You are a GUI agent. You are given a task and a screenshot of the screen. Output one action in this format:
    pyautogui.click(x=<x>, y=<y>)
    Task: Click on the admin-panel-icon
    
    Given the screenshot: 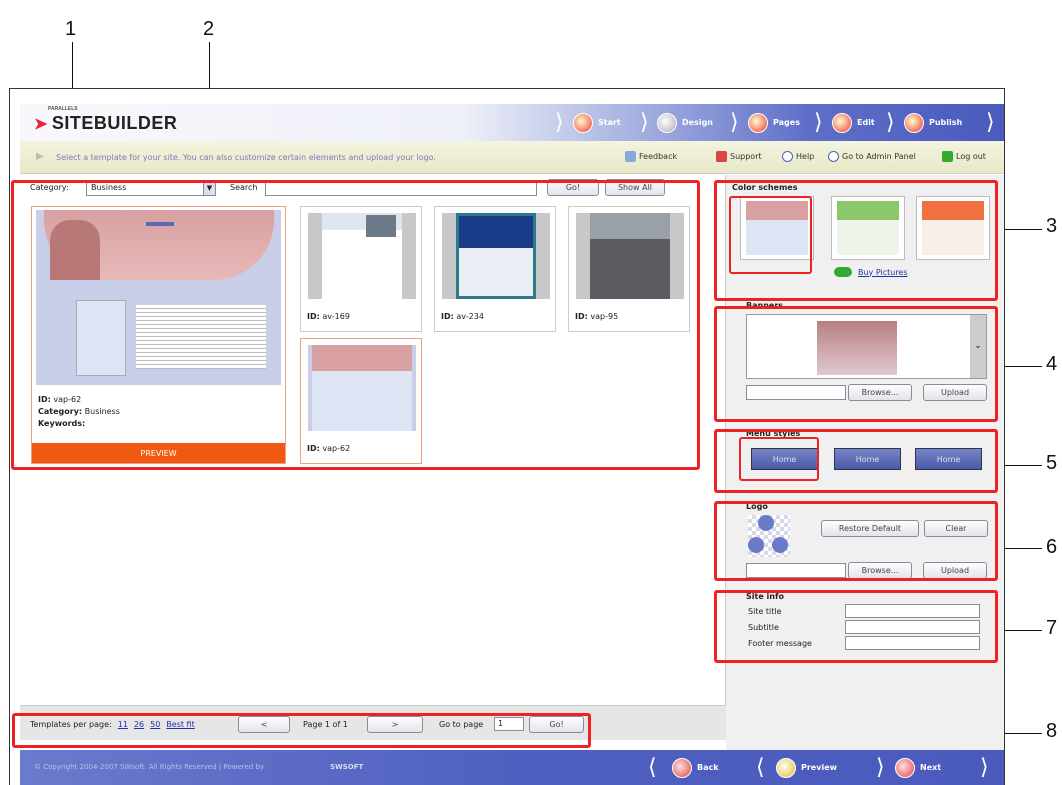 What is the action you would take?
    pyautogui.click(x=833, y=156)
    